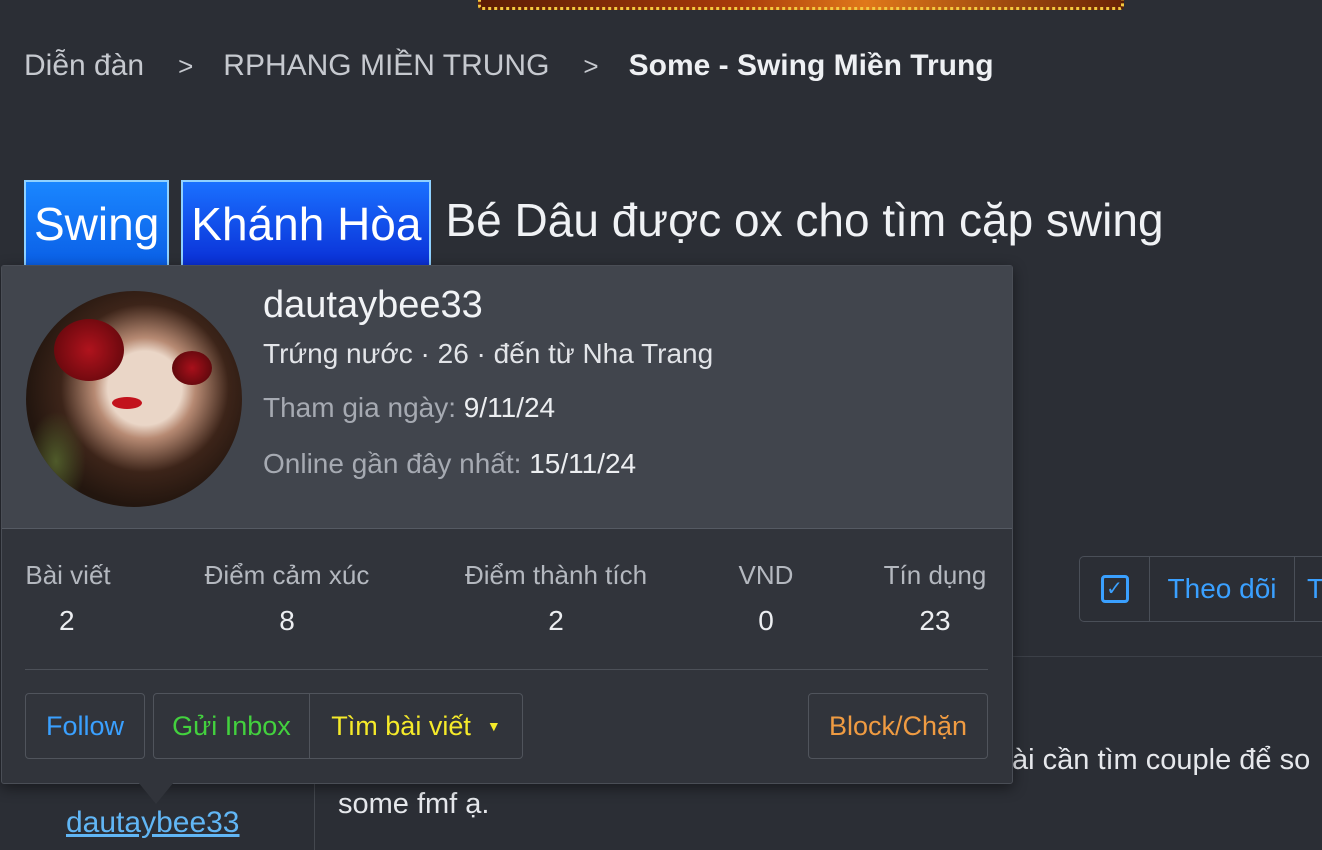 The width and height of the screenshot is (1322, 850). What do you see at coordinates (359, 407) in the screenshot?
I see `joined-label: Tham gia ngày:` at bounding box center [359, 407].